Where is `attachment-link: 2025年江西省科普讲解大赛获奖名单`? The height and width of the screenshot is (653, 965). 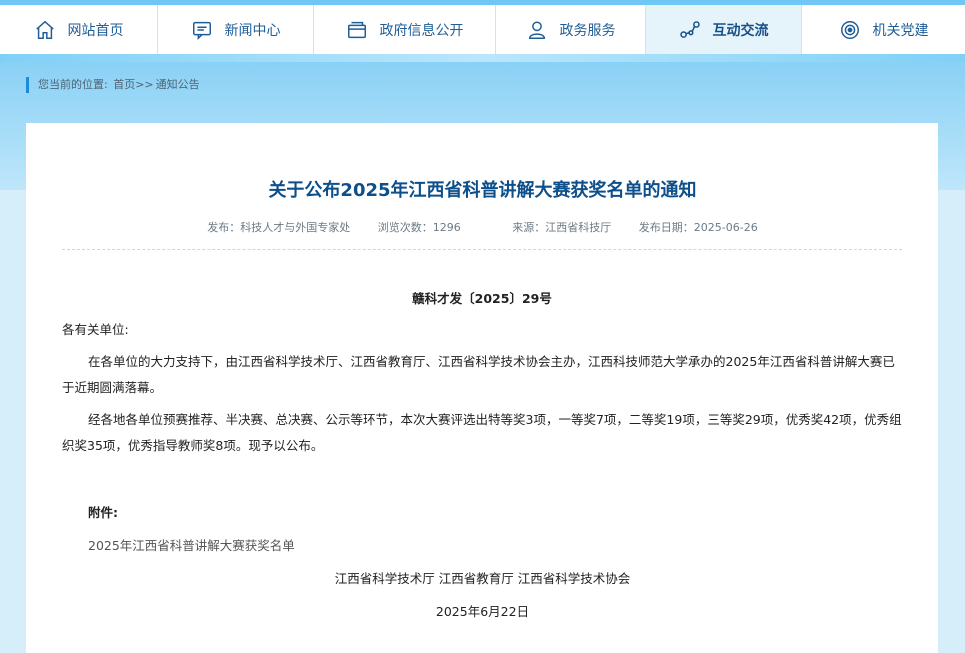
attachment-link: 2025年江西省科普讲解大赛获奖名单 is located at coordinates (191, 544).